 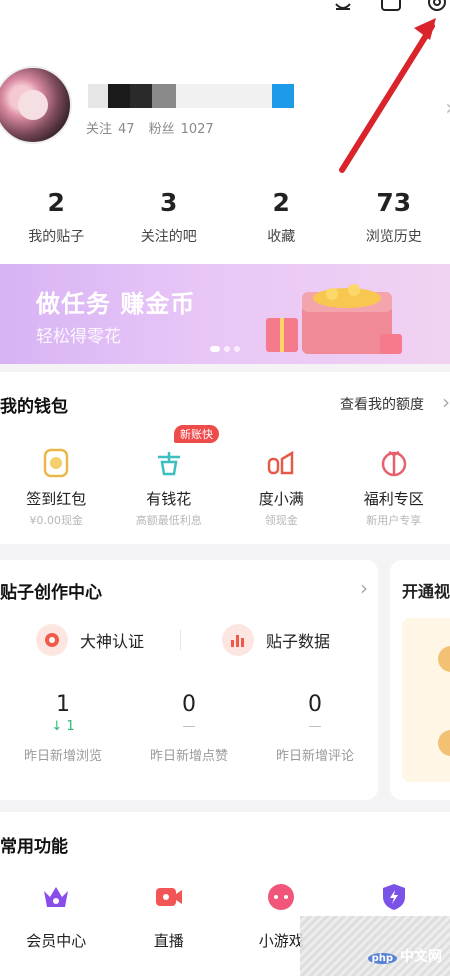 I want to click on shield-lightning-icon, so click(x=393, y=897).